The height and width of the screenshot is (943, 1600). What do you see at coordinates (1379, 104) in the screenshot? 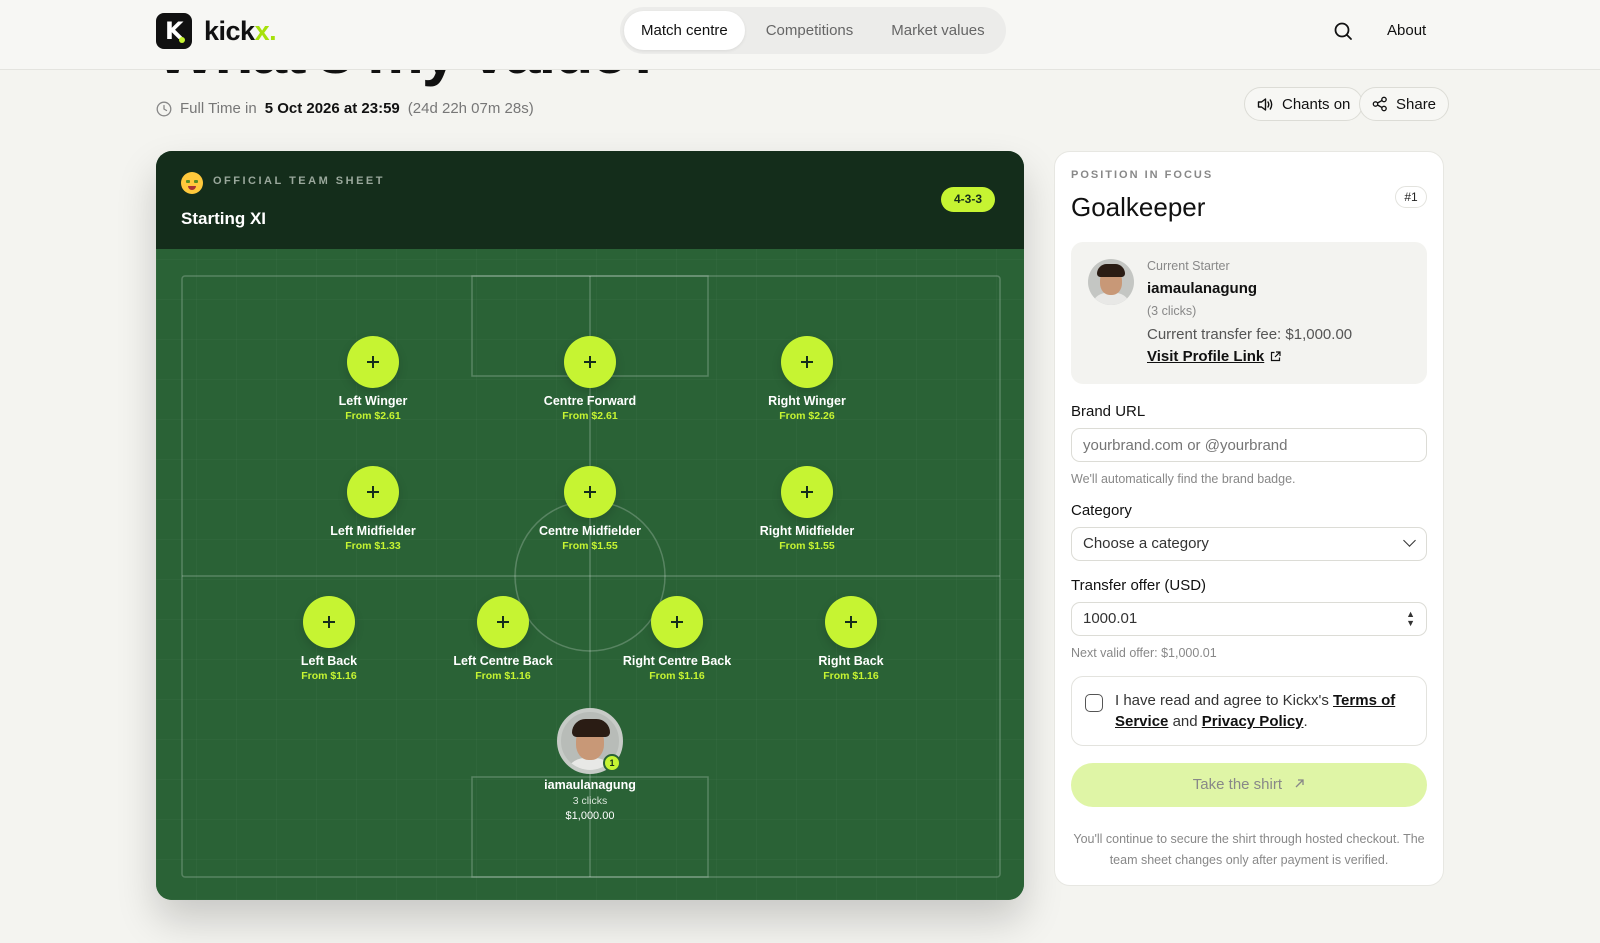
I see `share-icon` at bounding box center [1379, 104].